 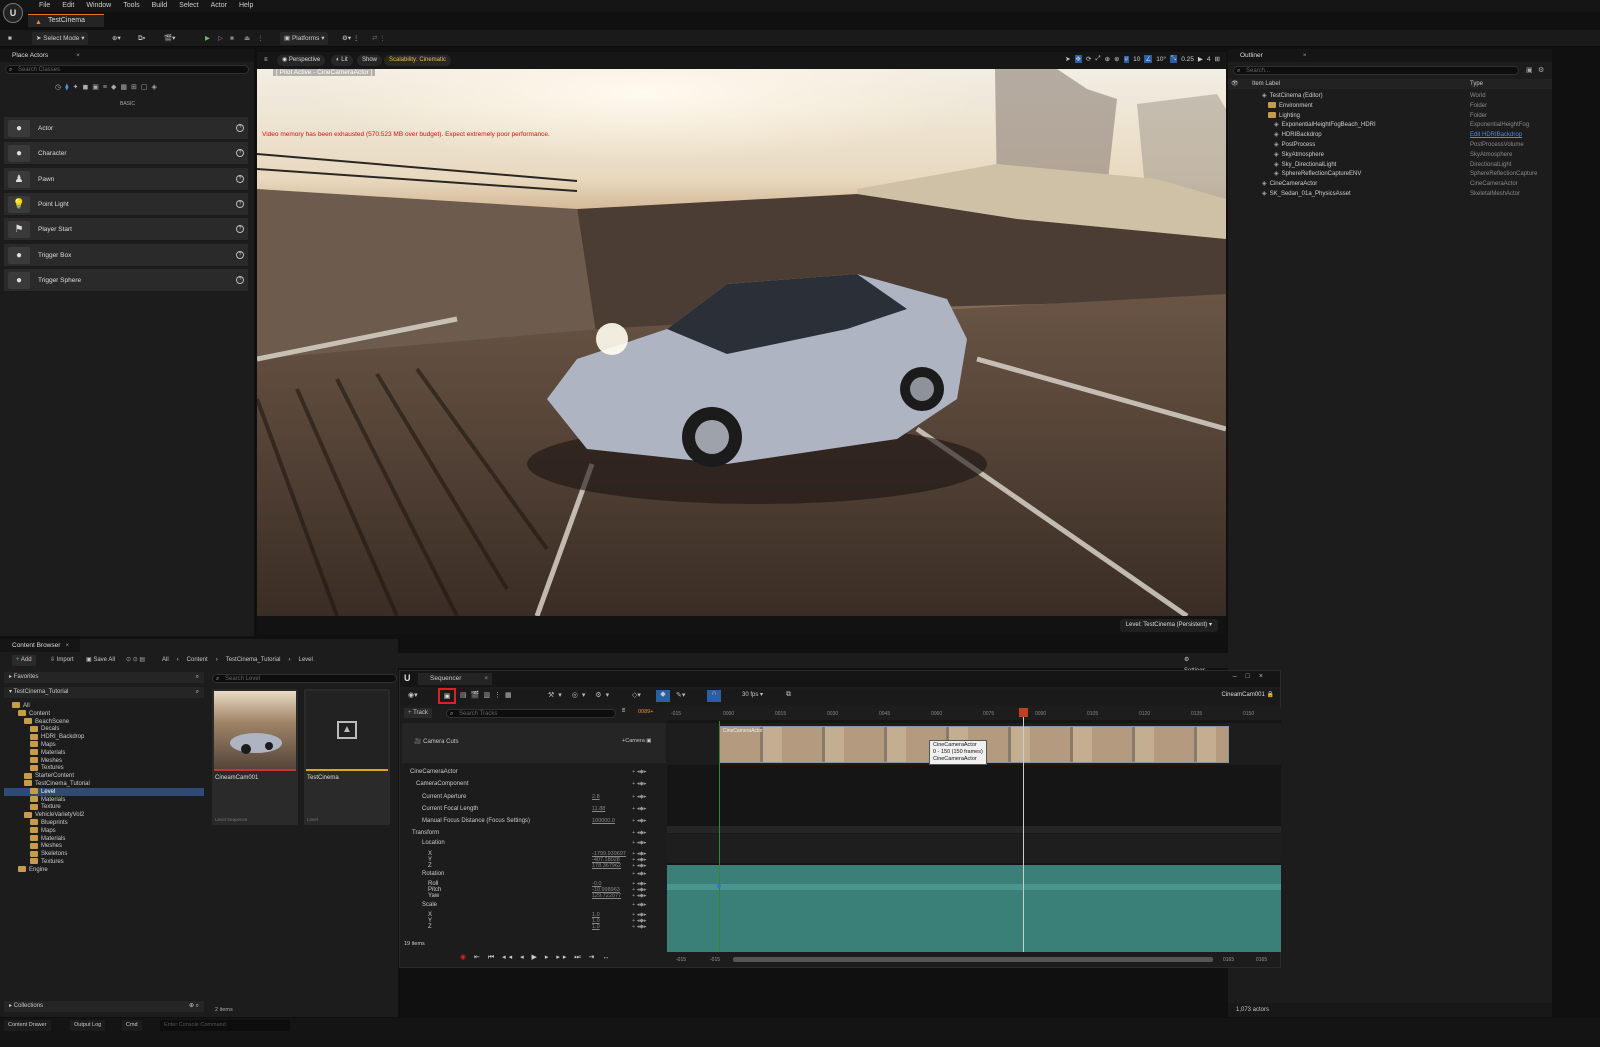 What do you see at coordinates (488, 695) in the screenshot?
I see `sequencer-tools: ▤🎬▥⋮▦` at bounding box center [488, 695].